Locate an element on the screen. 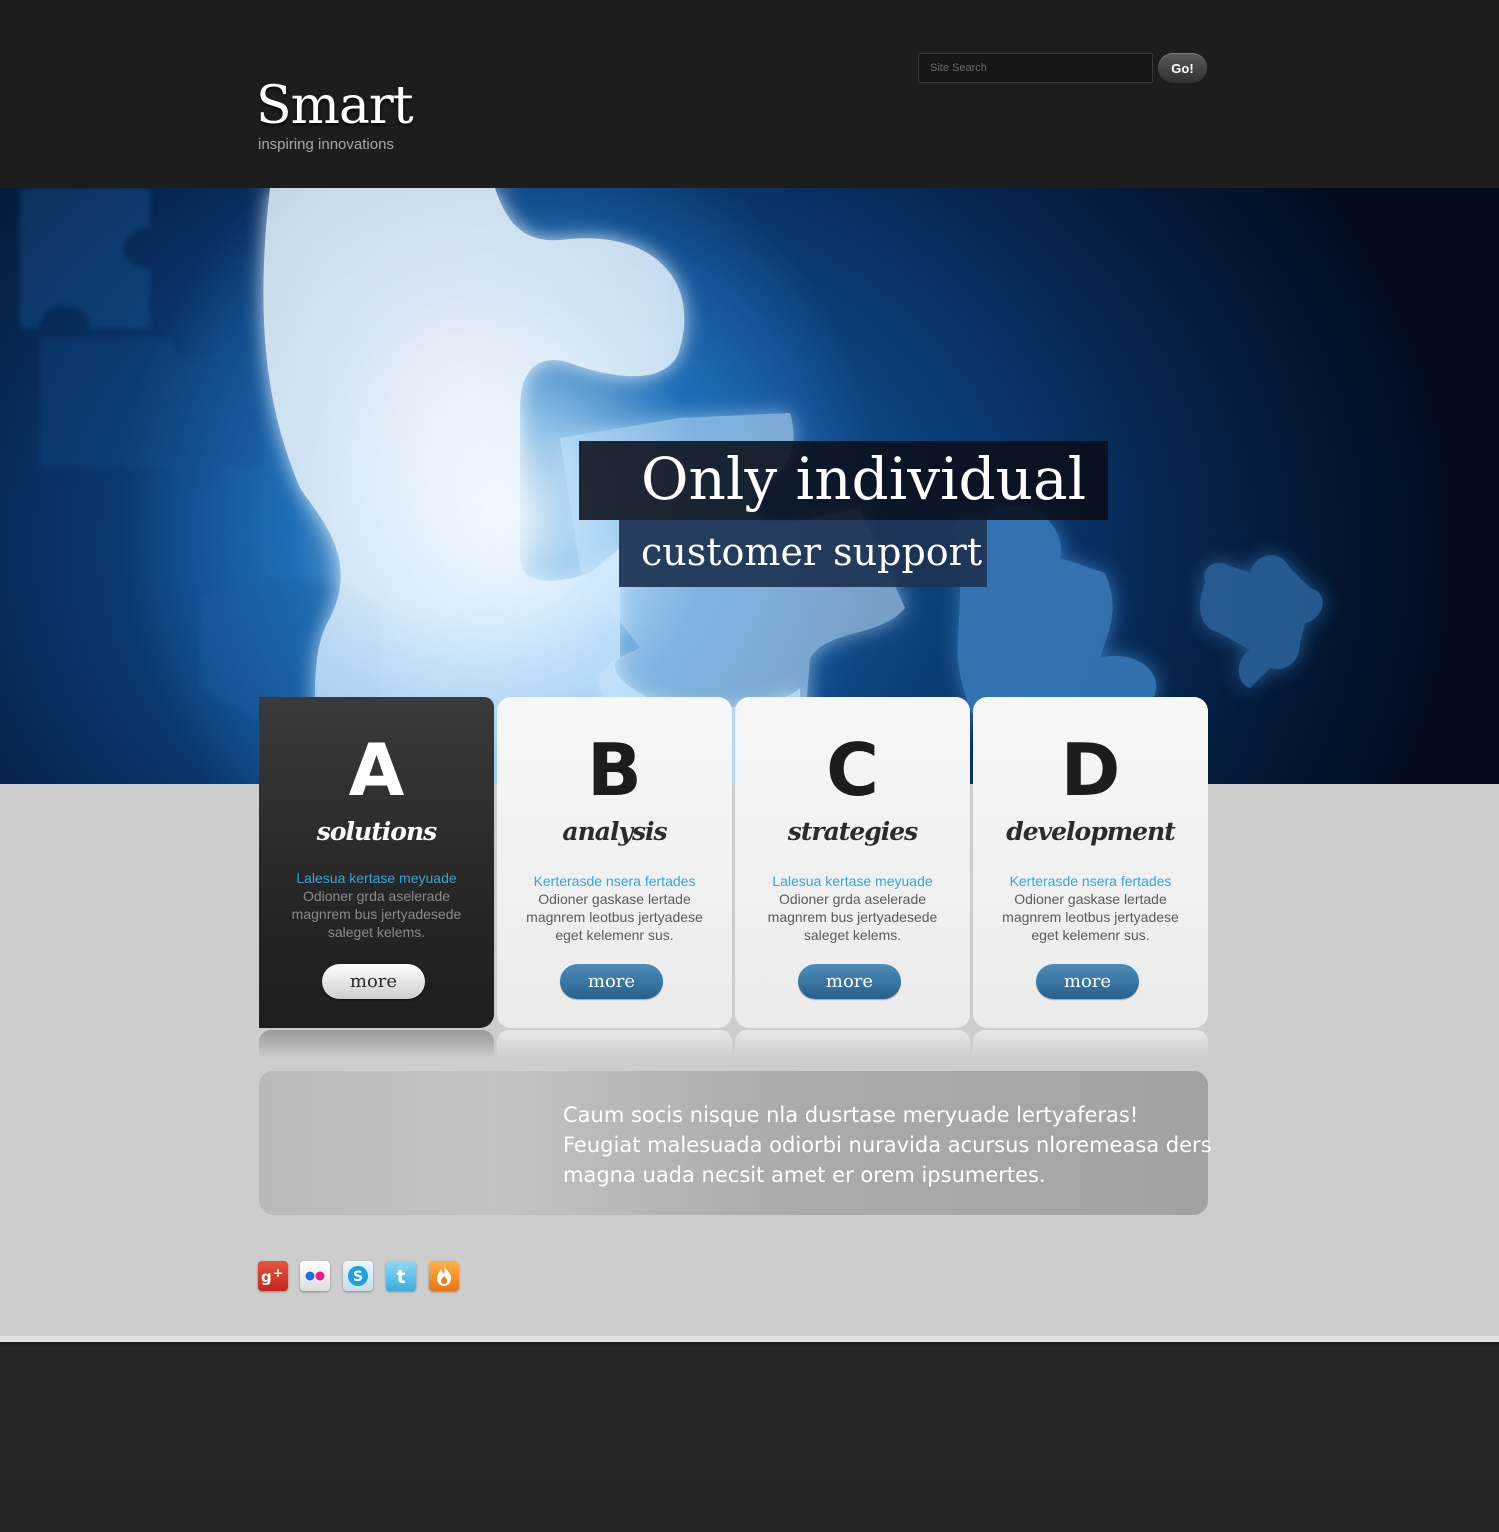 The image size is (1499, 1532). svg-text: t is located at coordinates (400, 1276).